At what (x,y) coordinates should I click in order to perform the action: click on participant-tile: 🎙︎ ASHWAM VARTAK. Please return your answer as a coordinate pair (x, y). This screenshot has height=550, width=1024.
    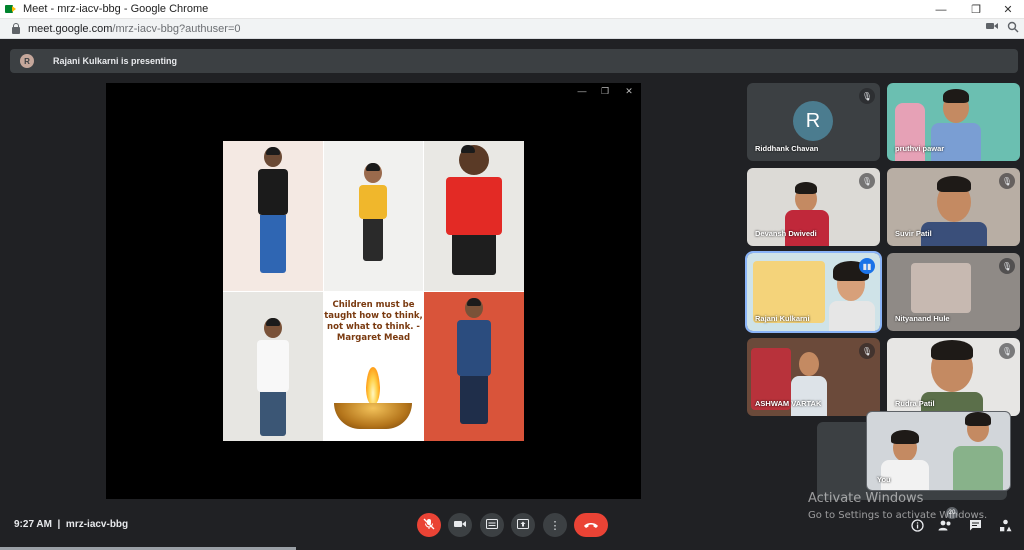
    Looking at the image, I should click on (813, 377).